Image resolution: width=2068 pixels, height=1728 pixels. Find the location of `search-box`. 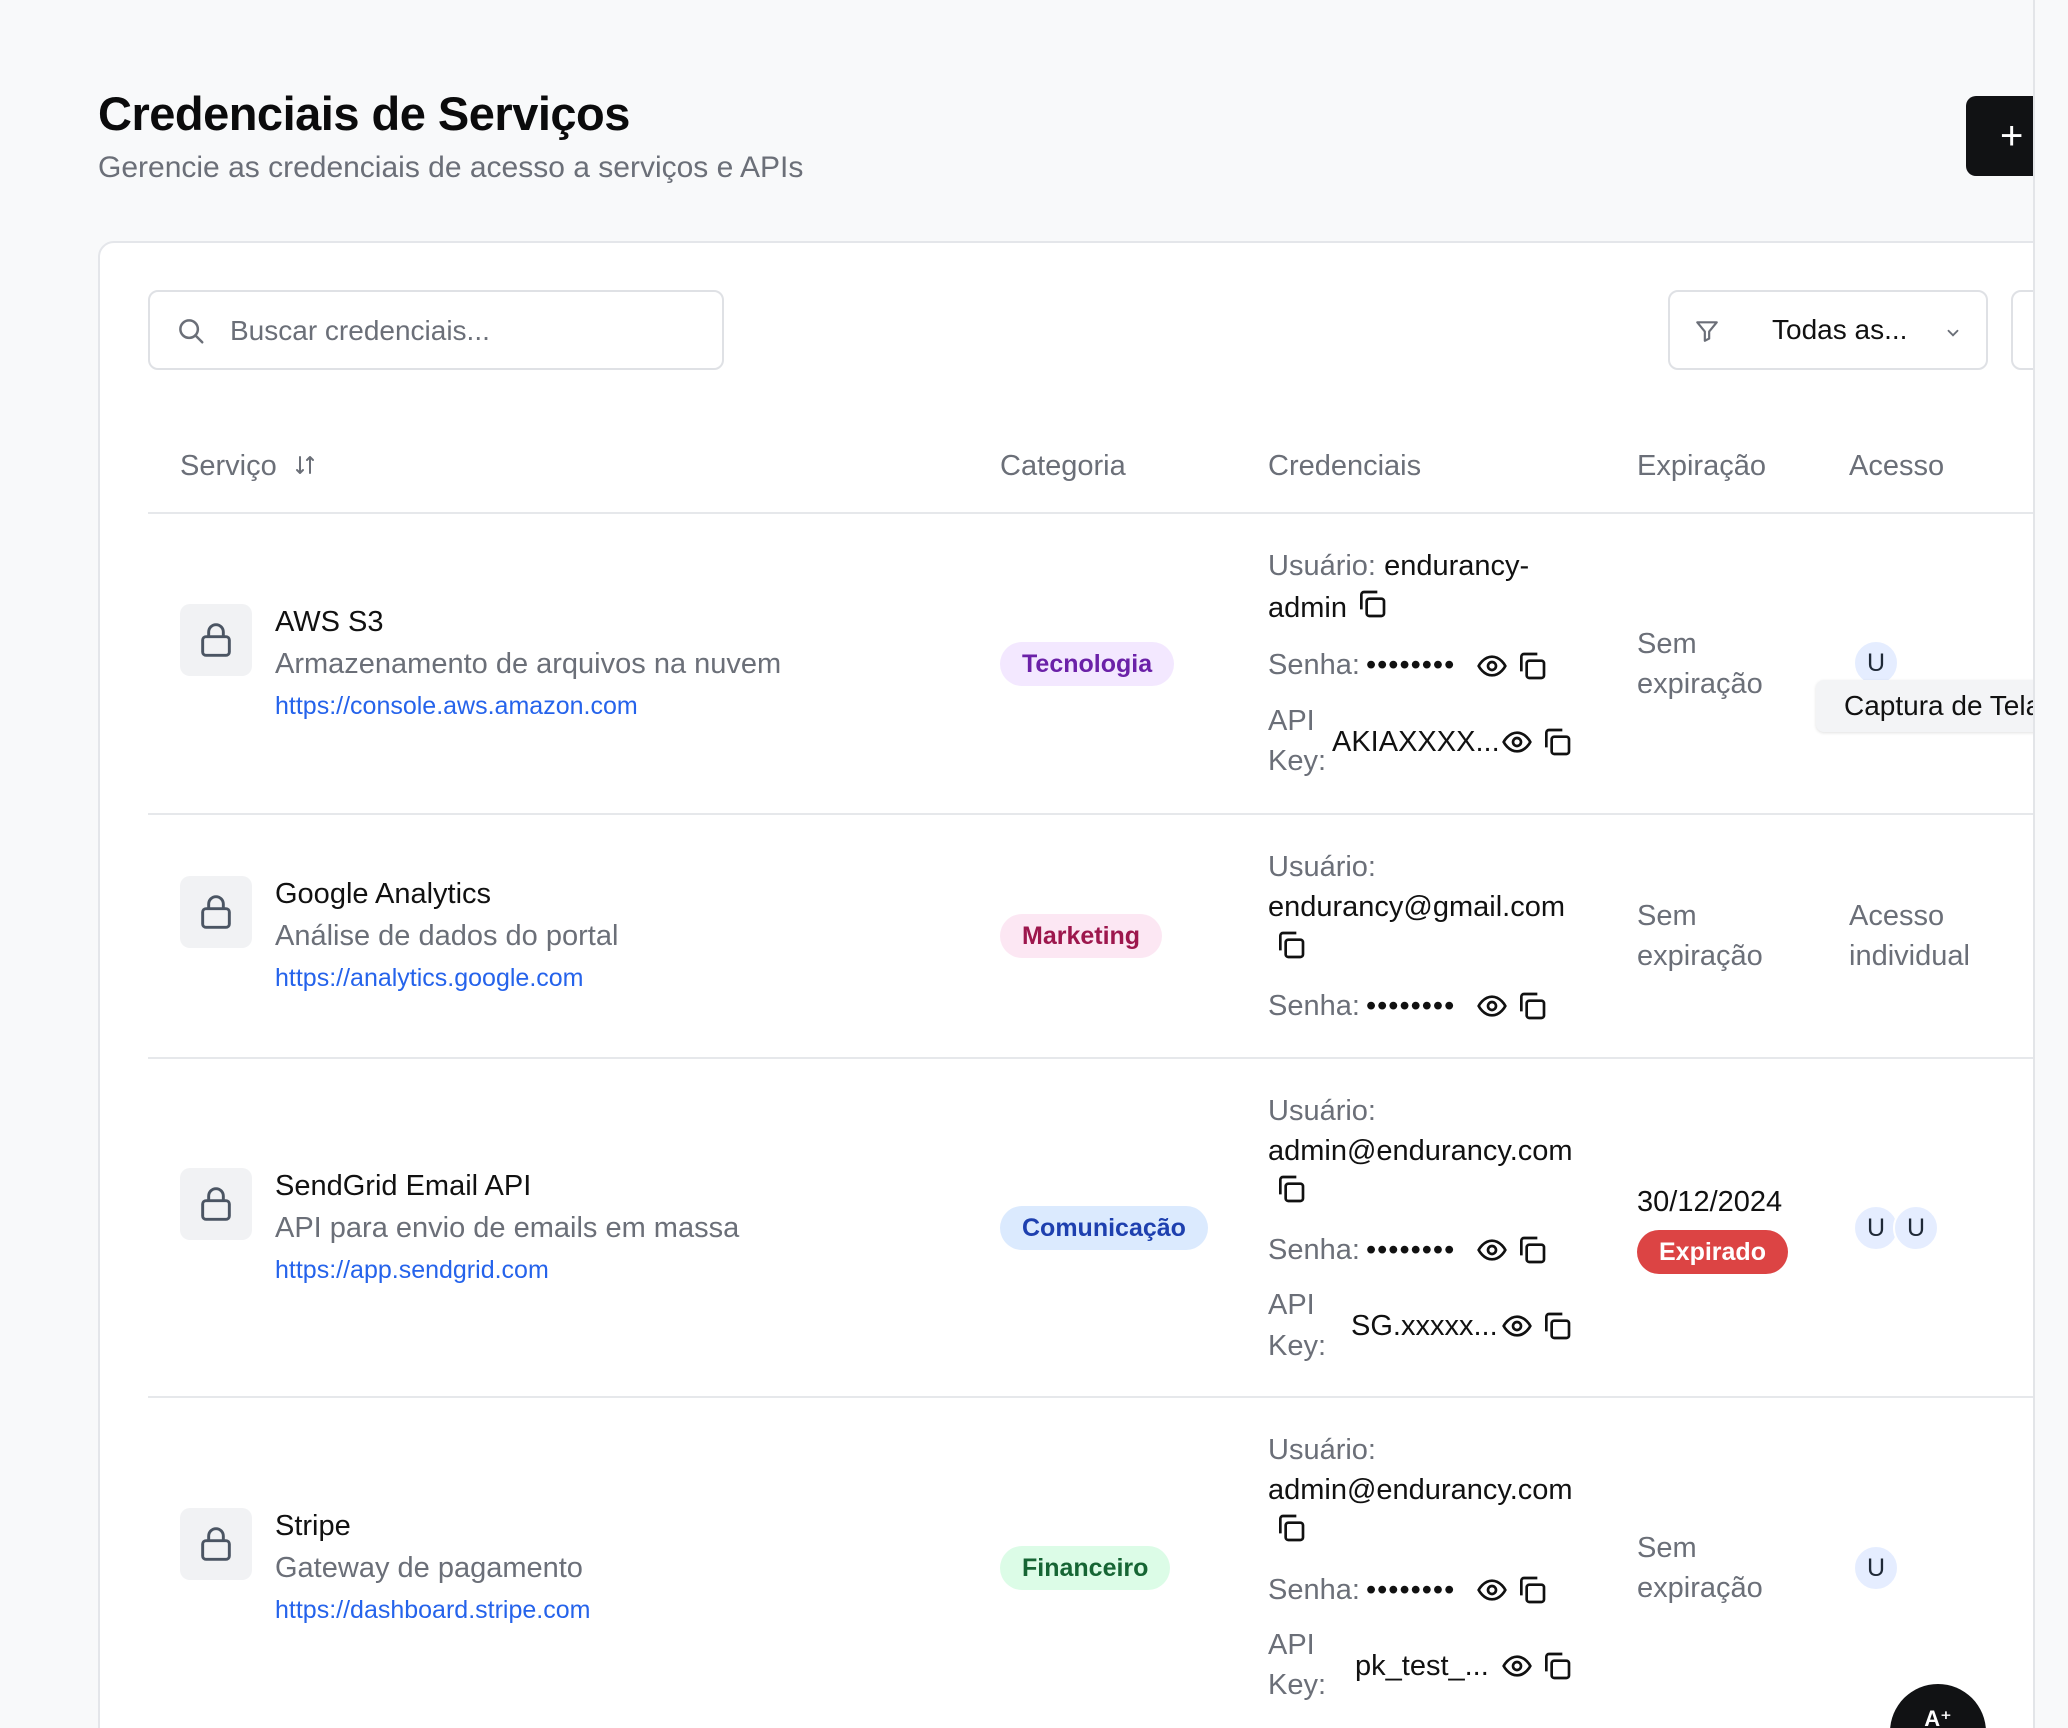

search-box is located at coordinates (436, 330).